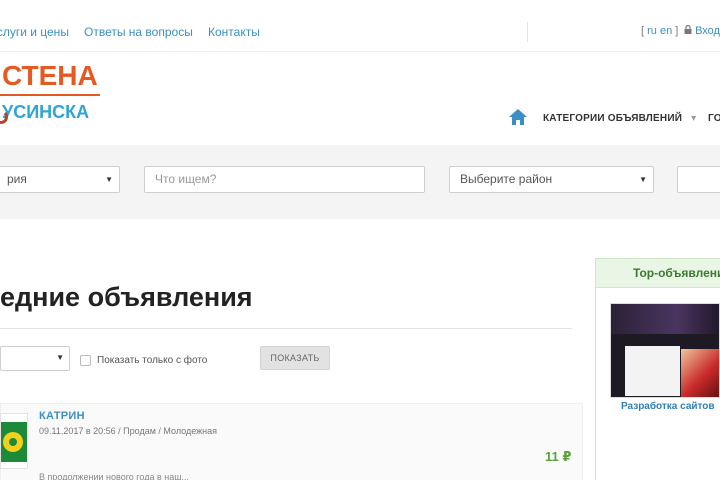 This screenshot has height=480, width=720. I want to click on district-select: Выберите район ▼, so click(551, 179).